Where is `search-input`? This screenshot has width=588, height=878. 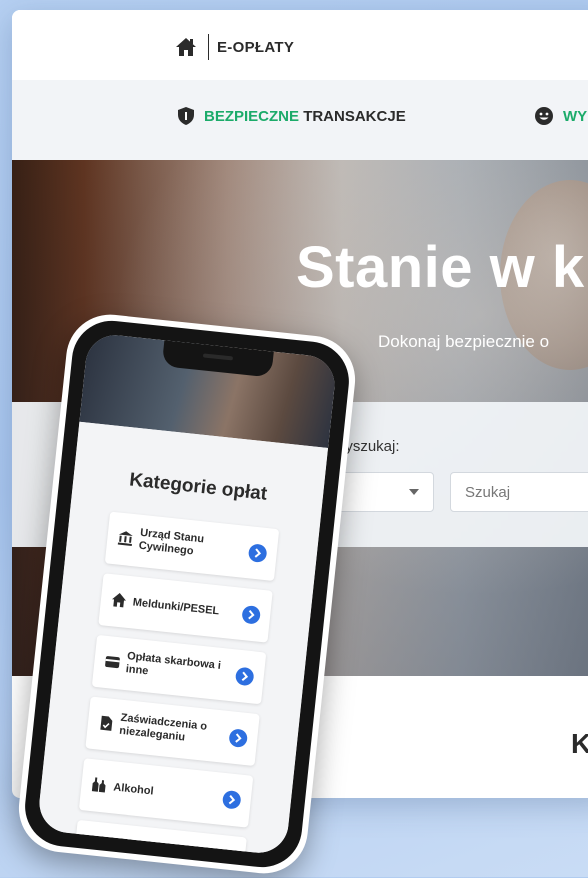
search-input is located at coordinates (519, 492).